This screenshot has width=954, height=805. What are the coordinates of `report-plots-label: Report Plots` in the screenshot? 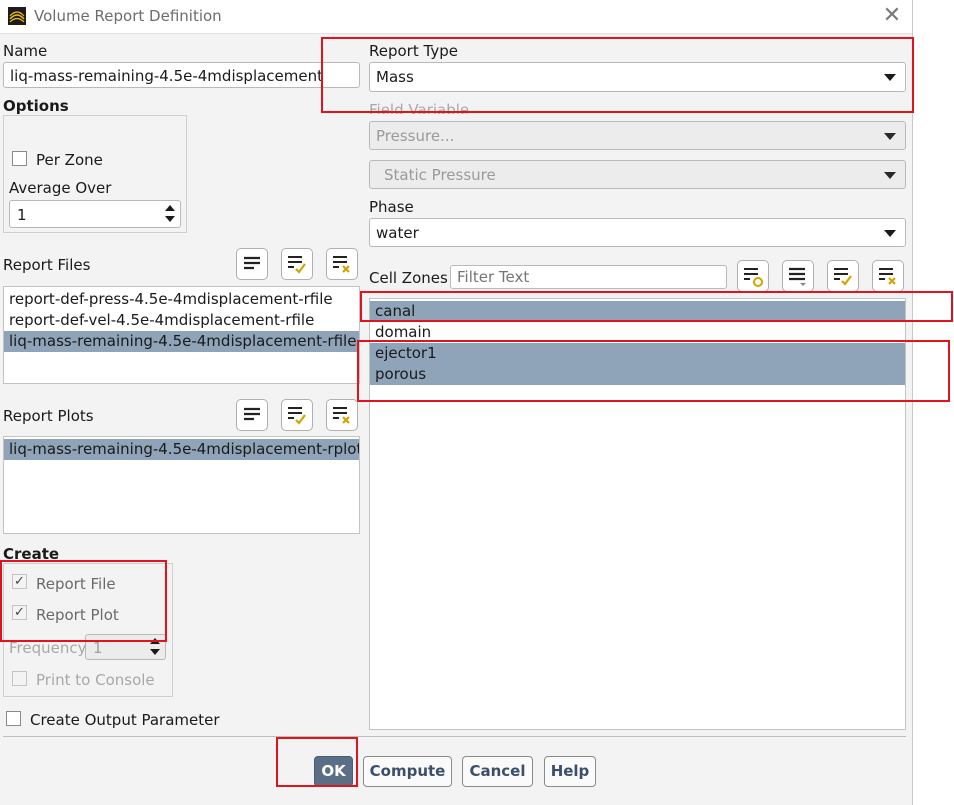 It's located at (48, 416).